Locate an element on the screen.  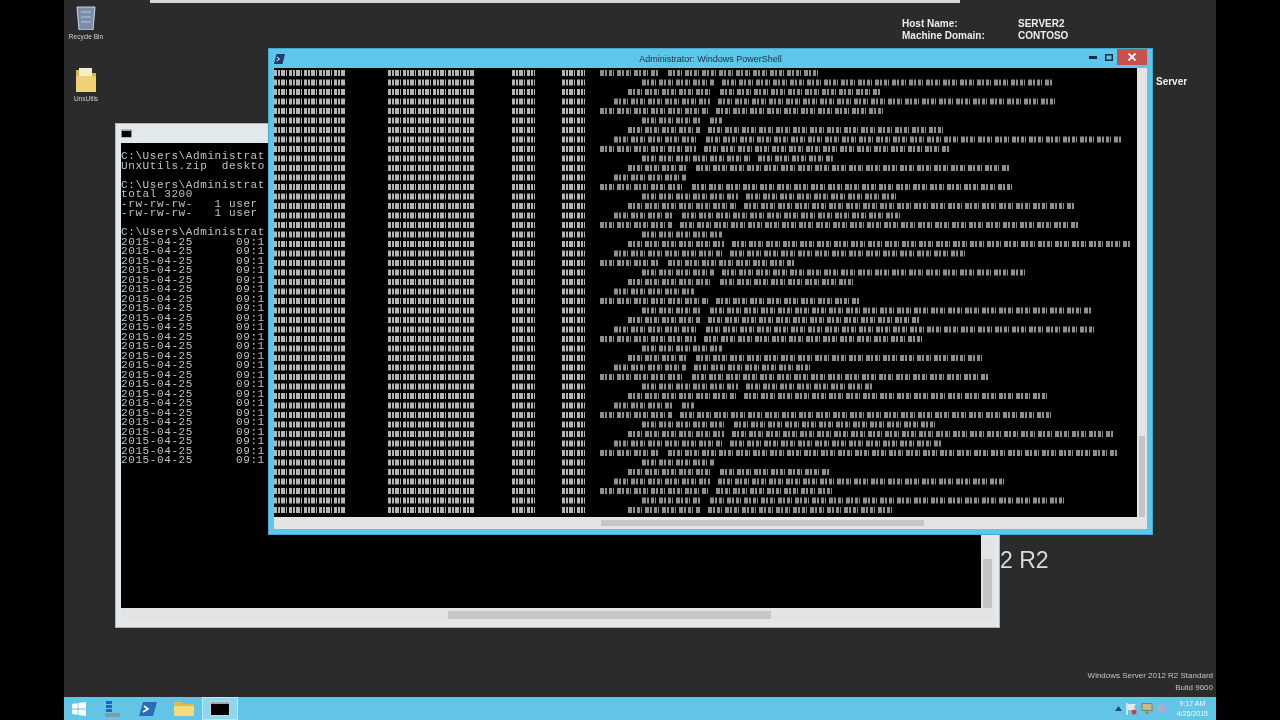
wallpaper-text: 2 R2 is located at coordinates (1024, 560).